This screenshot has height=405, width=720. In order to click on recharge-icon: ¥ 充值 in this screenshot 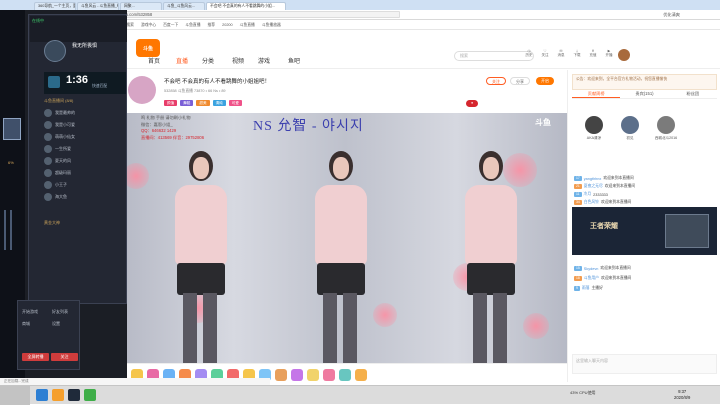, I will do `click(593, 55)`.